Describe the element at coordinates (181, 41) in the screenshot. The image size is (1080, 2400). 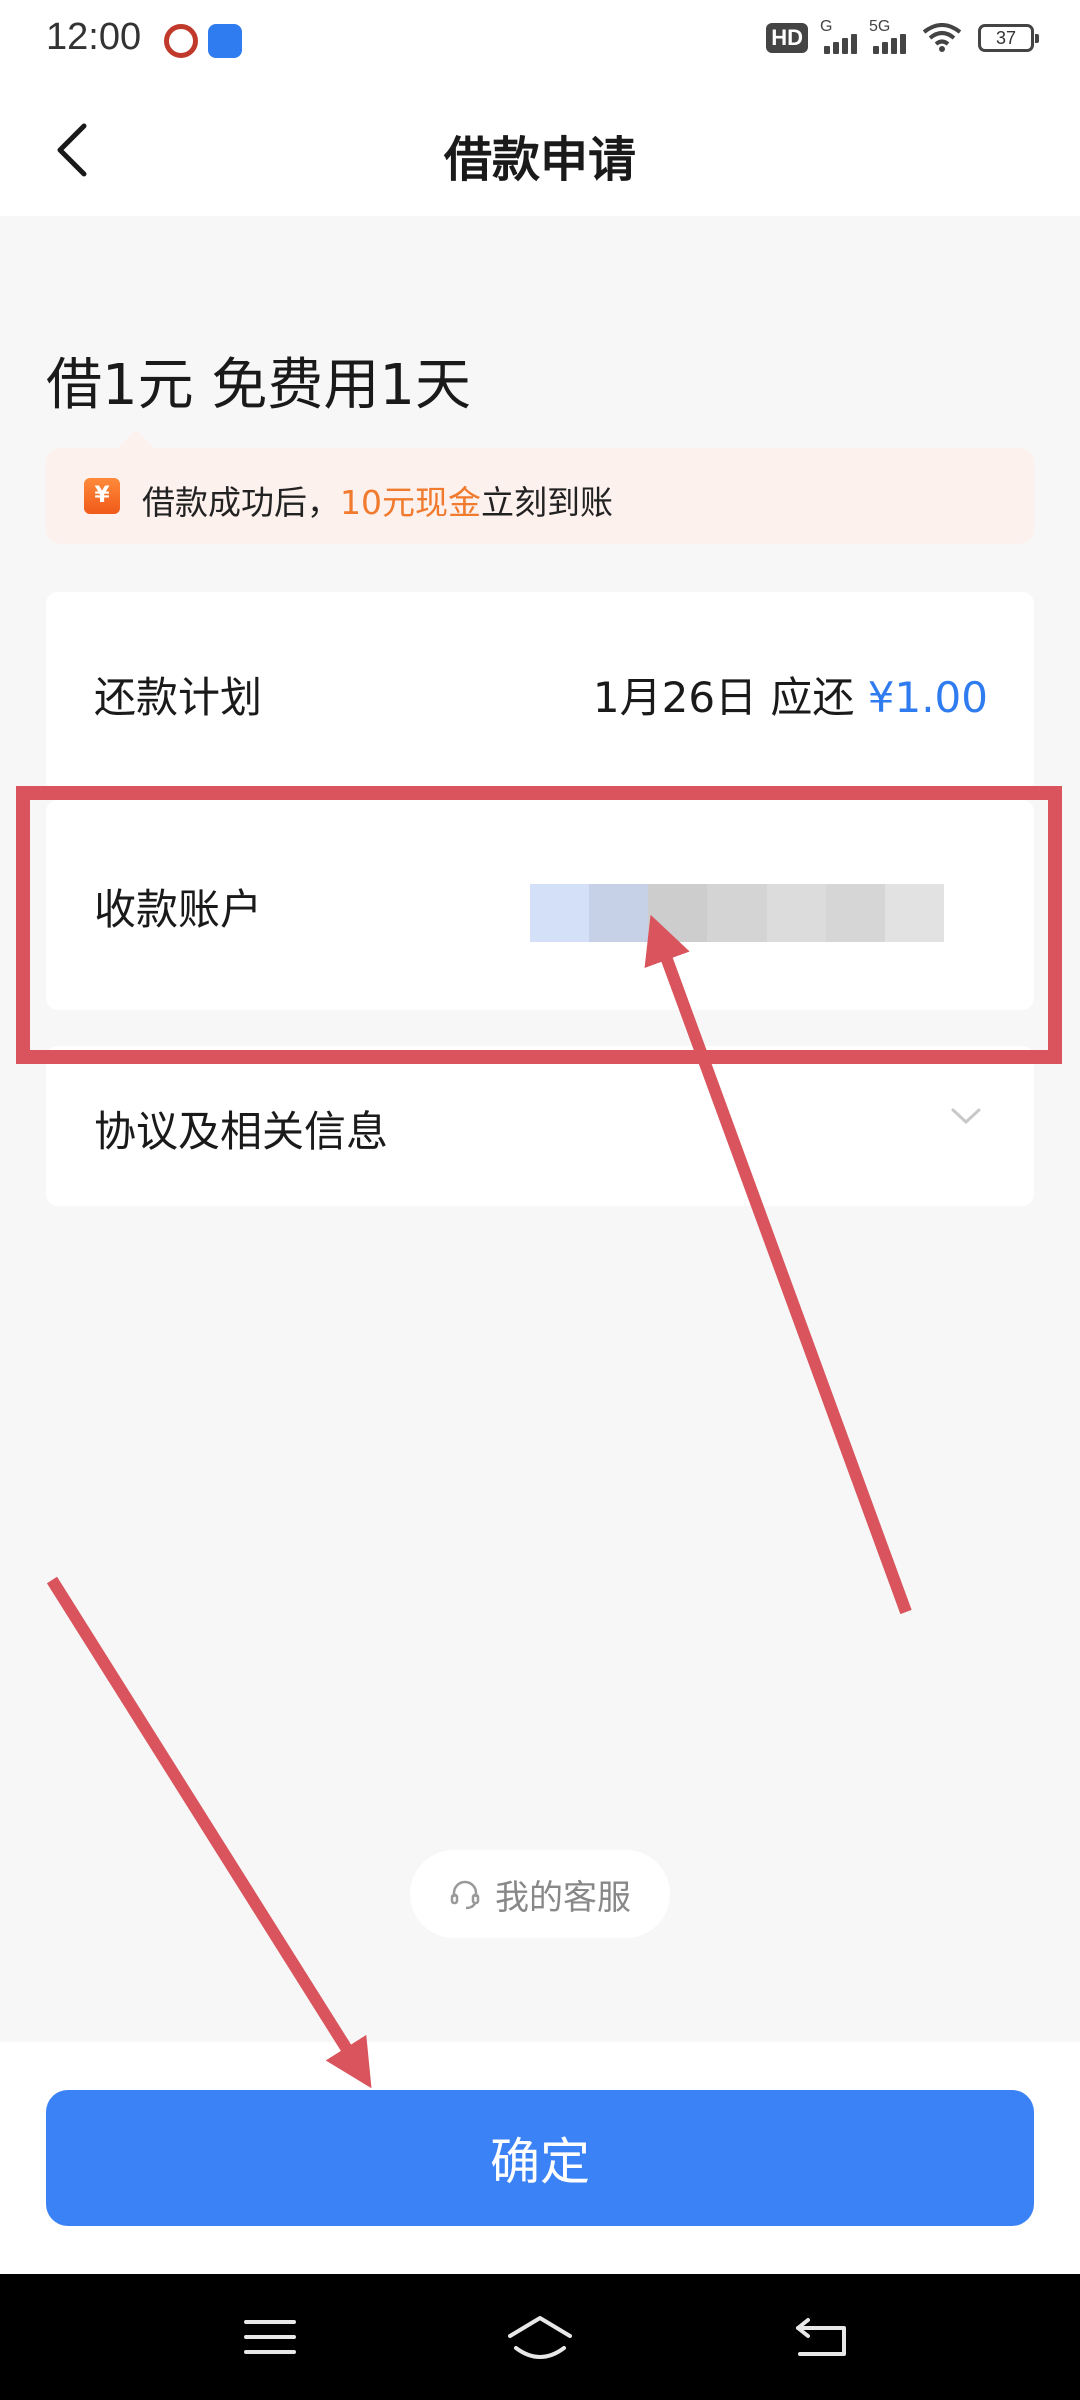
I see `app-notification-icon` at that location.